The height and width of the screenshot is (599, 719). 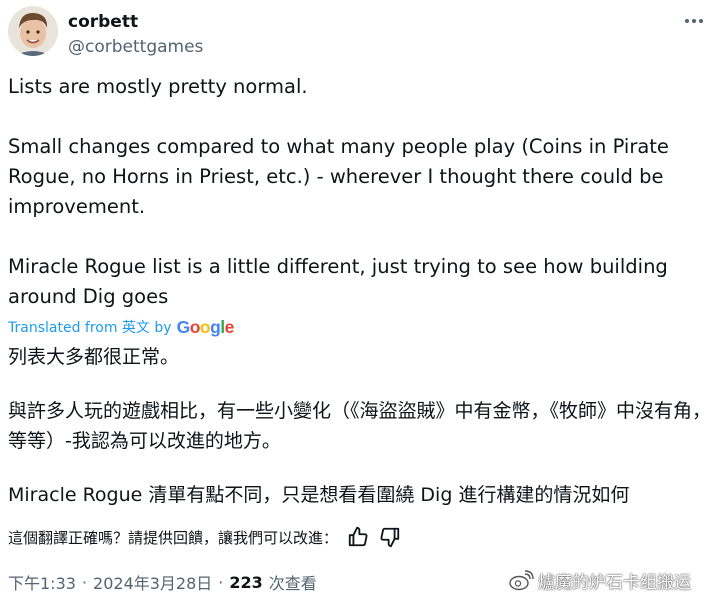 I want to click on watermark-text: 爐魔的炉石卡组搬运, so click(x=614, y=582).